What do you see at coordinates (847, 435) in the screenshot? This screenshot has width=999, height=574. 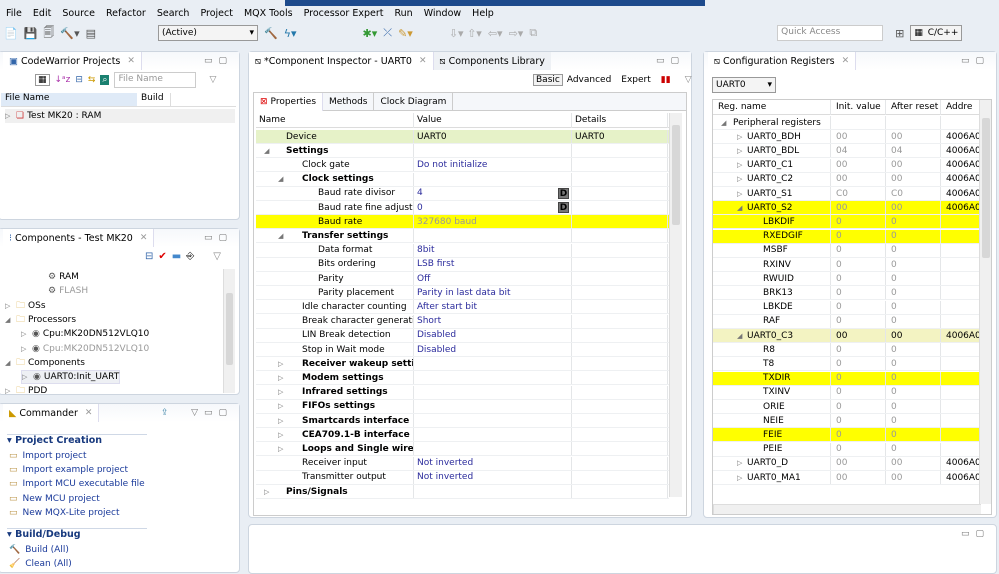 I see `register-row: FEIE 0 0` at bounding box center [847, 435].